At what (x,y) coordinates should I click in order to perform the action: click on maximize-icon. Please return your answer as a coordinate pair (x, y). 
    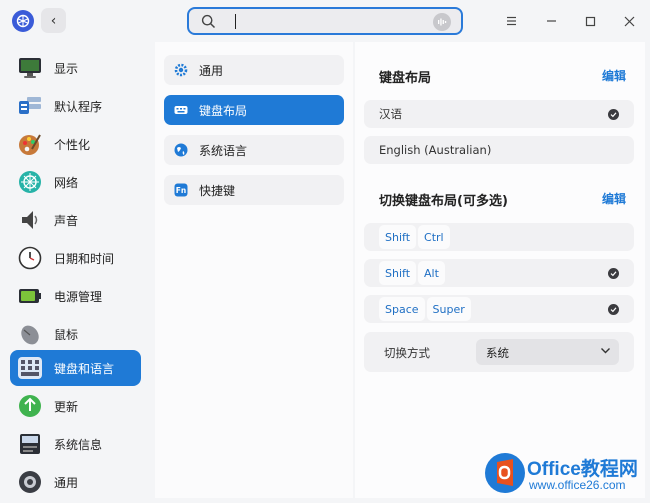
    Looking at the image, I should click on (590, 21).